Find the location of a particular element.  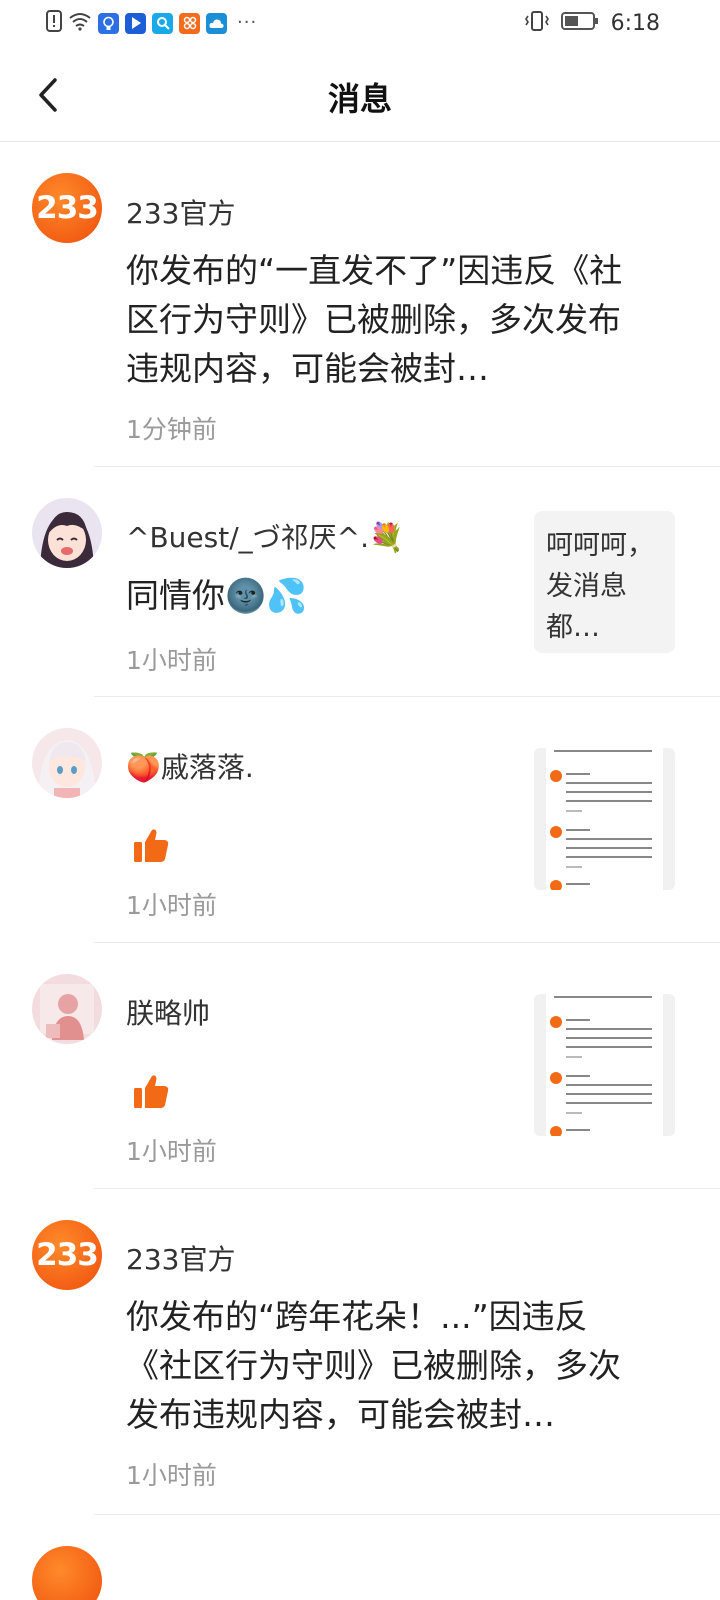

header: 消息 is located at coordinates (360, 95).